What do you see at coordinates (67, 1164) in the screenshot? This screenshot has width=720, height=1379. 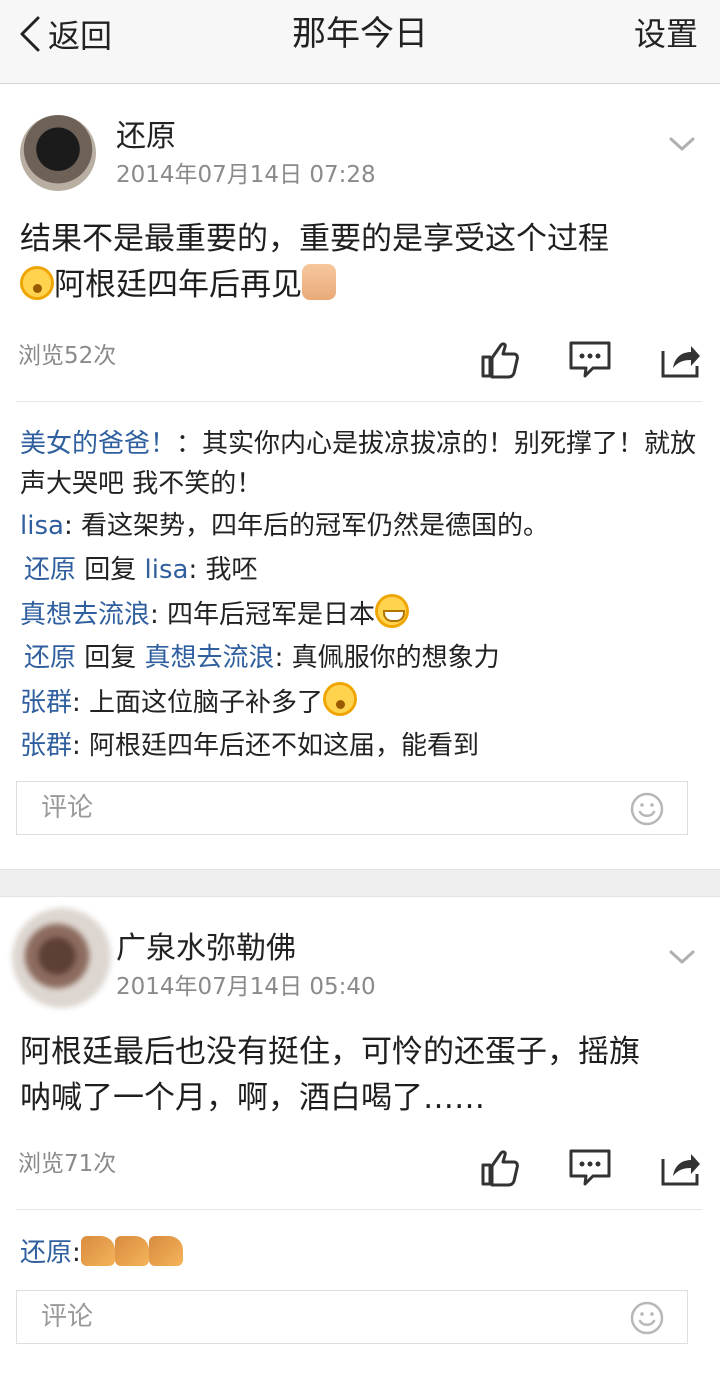 I see `view-count: 浏览71次` at bounding box center [67, 1164].